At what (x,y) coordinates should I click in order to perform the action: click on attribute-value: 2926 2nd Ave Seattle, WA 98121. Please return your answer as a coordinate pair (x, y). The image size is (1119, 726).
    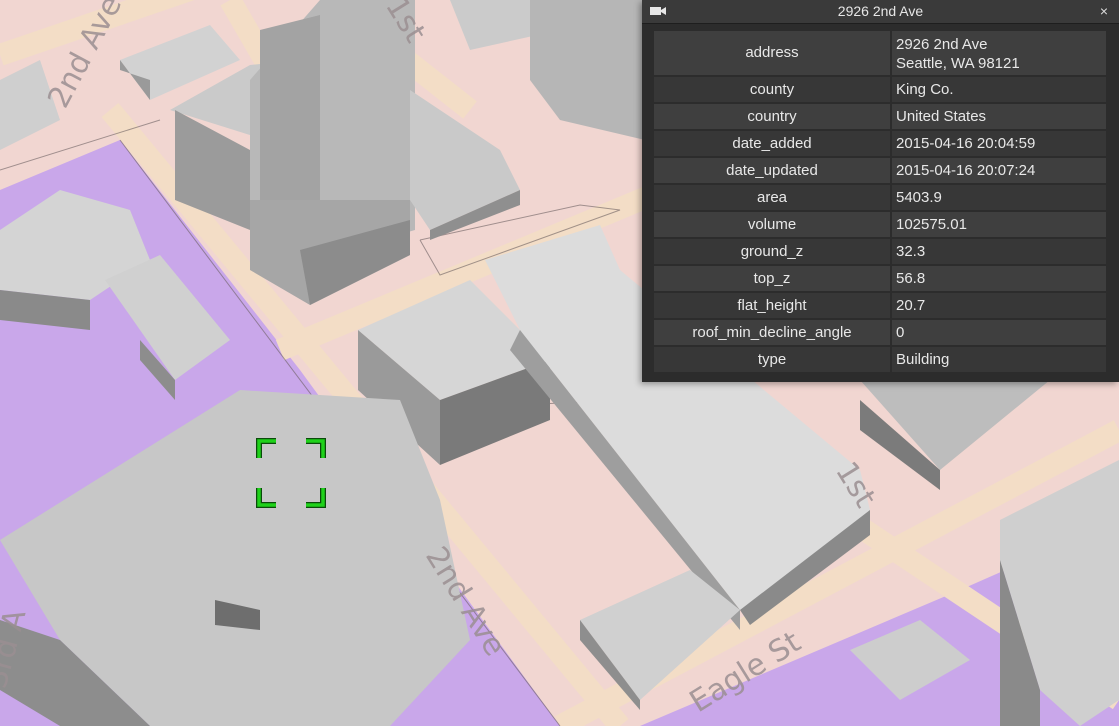
    Looking at the image, I should click on (999, 53).